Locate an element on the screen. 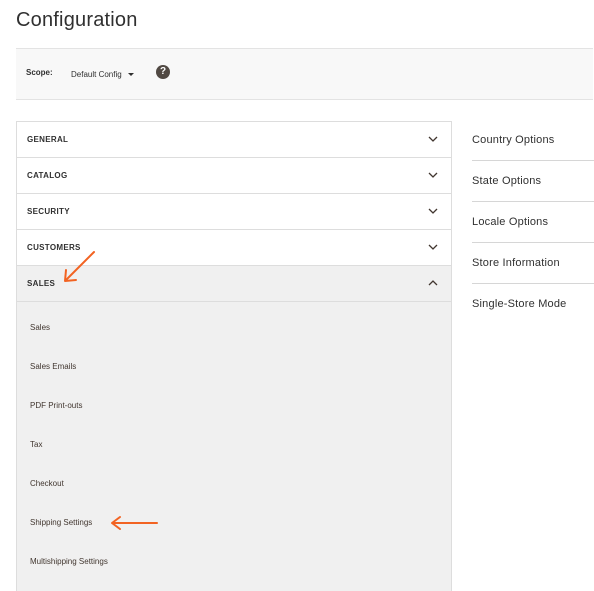  tab-label: SECURITY is located at coordinates (48, 211).